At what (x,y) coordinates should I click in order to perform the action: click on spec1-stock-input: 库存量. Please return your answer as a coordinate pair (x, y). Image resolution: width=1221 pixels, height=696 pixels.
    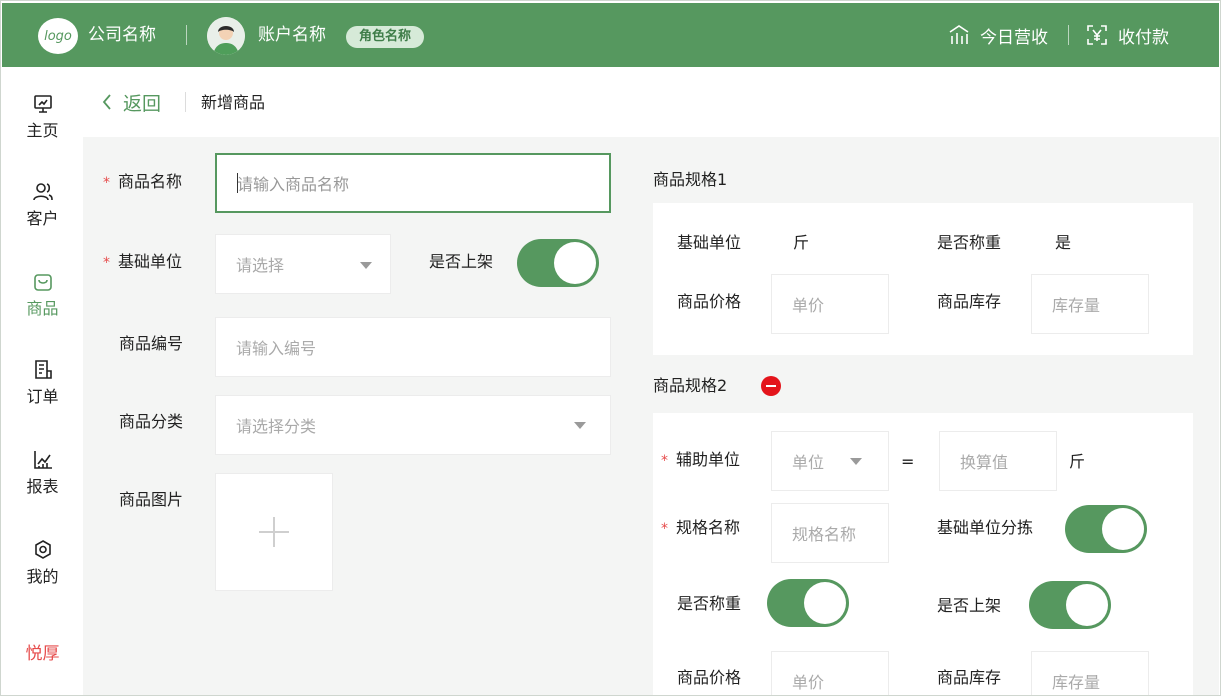
    Looking at the image, I should click on (1090, 304).